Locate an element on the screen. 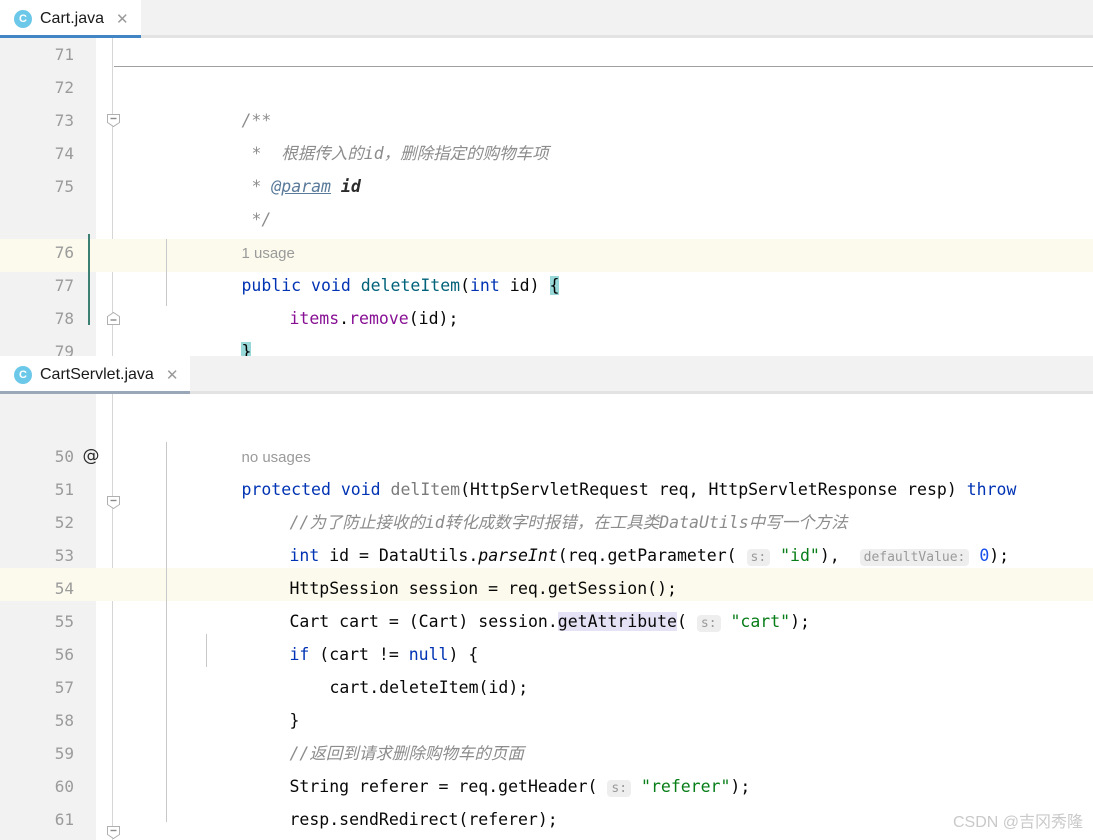 The image size is (1093, 840). tab-cart-java: C Cart.java ✕ is located at coordinates (70, 19).